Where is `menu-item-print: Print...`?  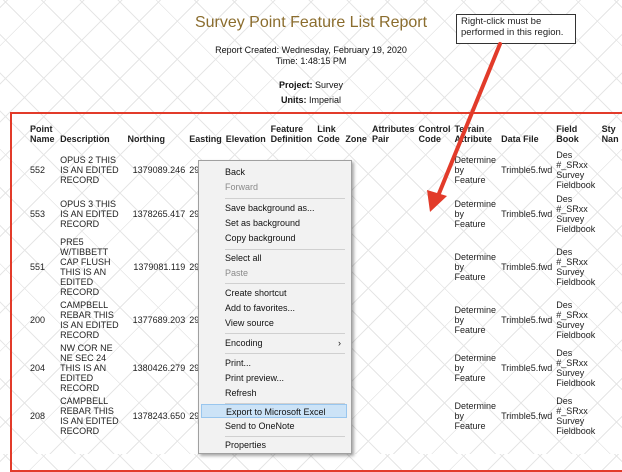 menu-item-print: Print... is located at coordinates (274, 363).